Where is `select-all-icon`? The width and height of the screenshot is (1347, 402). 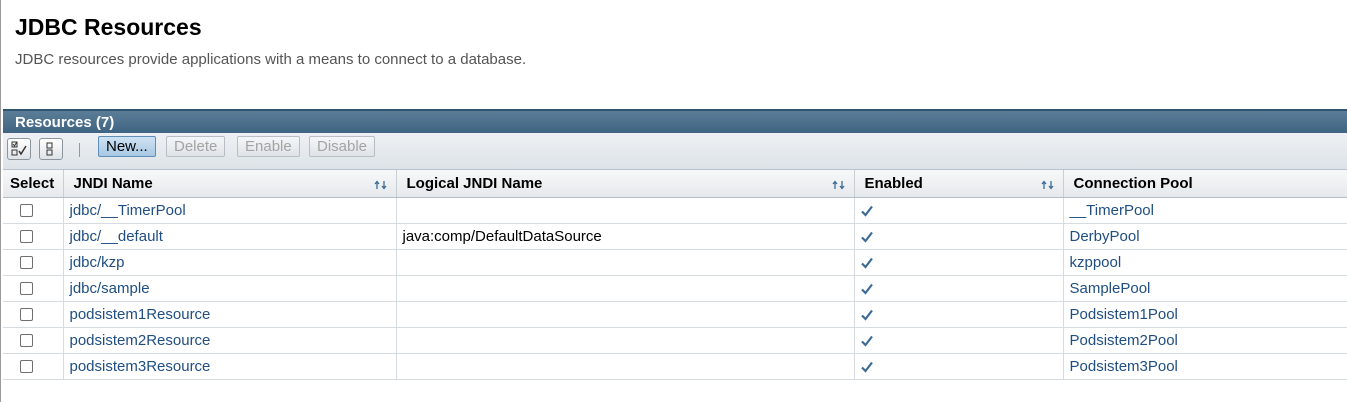
select-all-icon is located at coordinates (19, 148).